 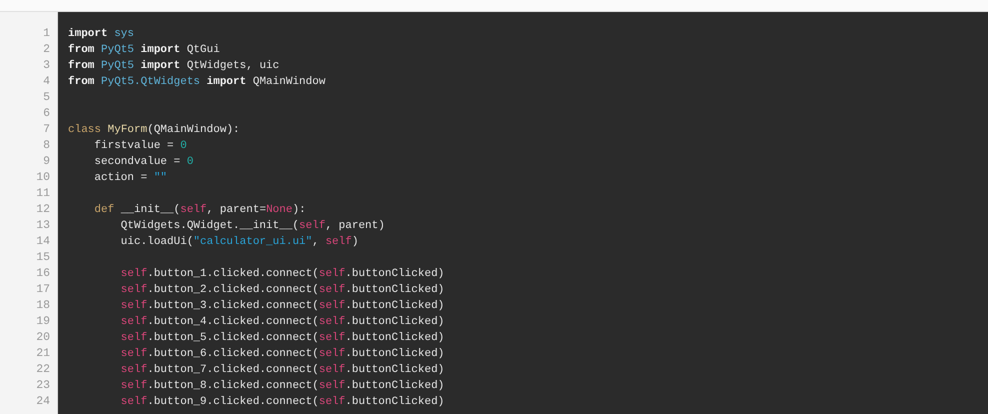 I want to click on code-line: action = "", so click(x=130, y=178).